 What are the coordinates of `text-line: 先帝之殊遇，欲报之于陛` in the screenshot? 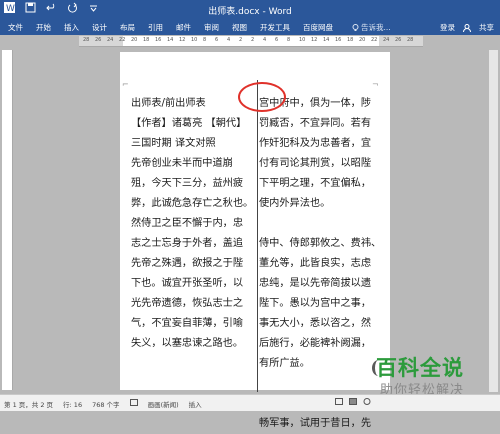 It's located at (192, 264).